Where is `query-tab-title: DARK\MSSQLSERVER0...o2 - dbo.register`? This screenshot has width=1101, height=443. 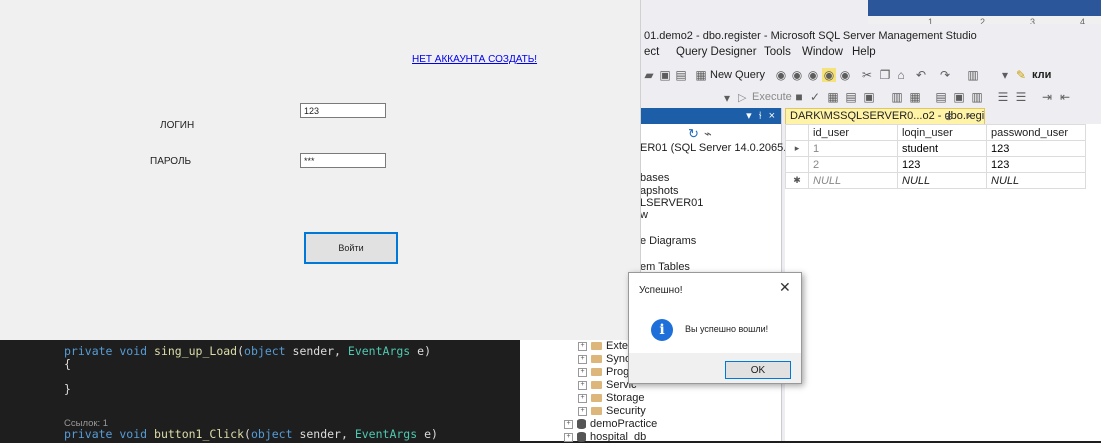
query-tab-title: DARK\MSSQLSERVER0...o2 - dbo.register is located at coordinates (887, 116).